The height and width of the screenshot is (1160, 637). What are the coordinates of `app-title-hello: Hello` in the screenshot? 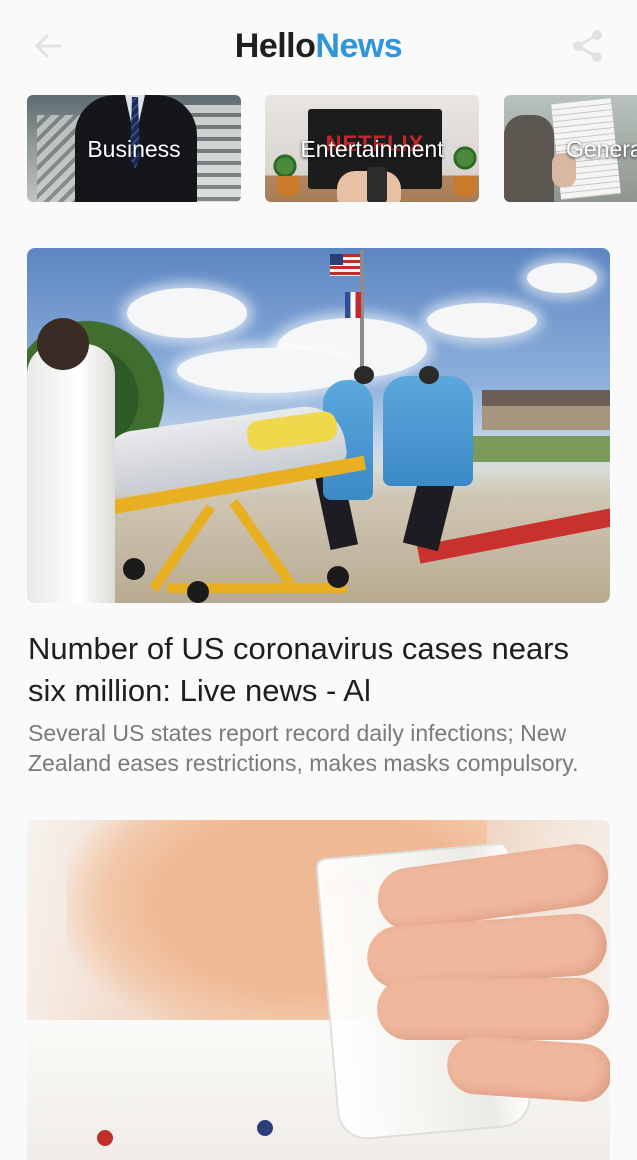 It's located at (275, 46).